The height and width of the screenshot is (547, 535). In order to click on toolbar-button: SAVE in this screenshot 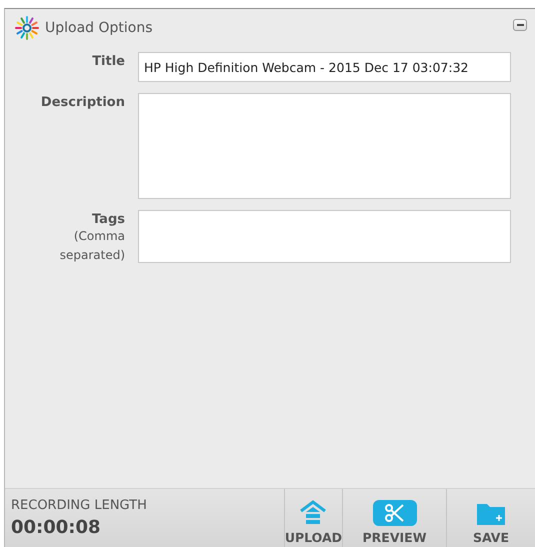, I will do `click(490, 518)`.